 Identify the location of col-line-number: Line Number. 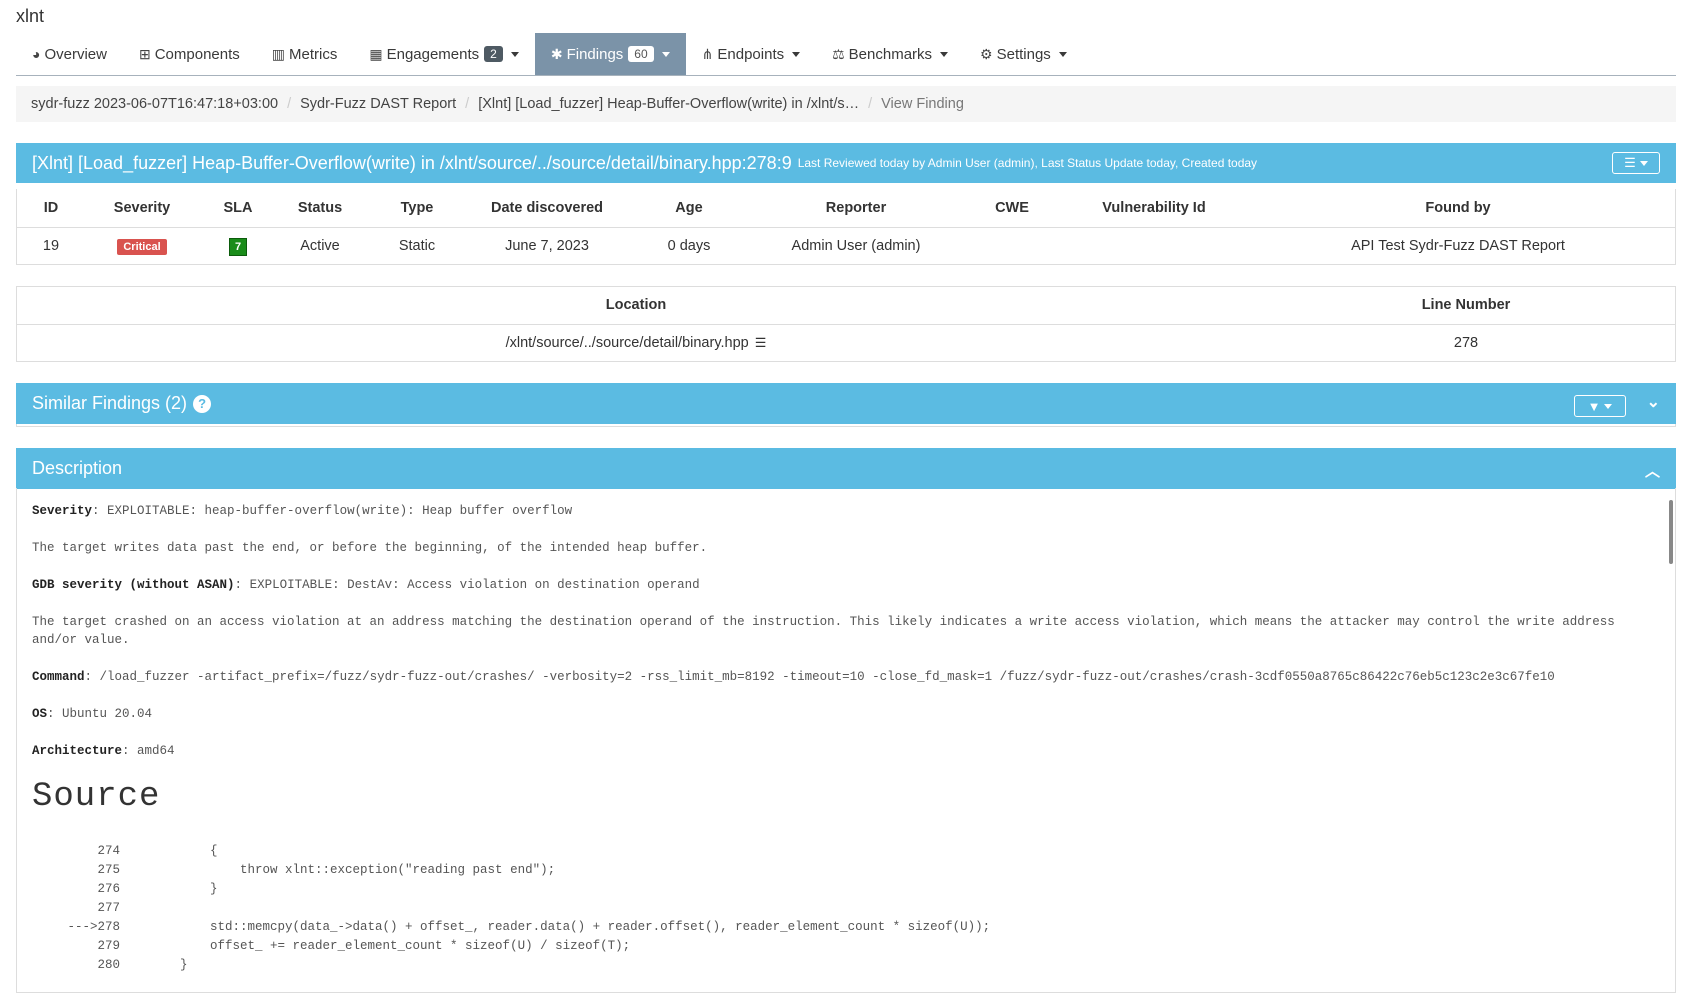
(1466, 304).